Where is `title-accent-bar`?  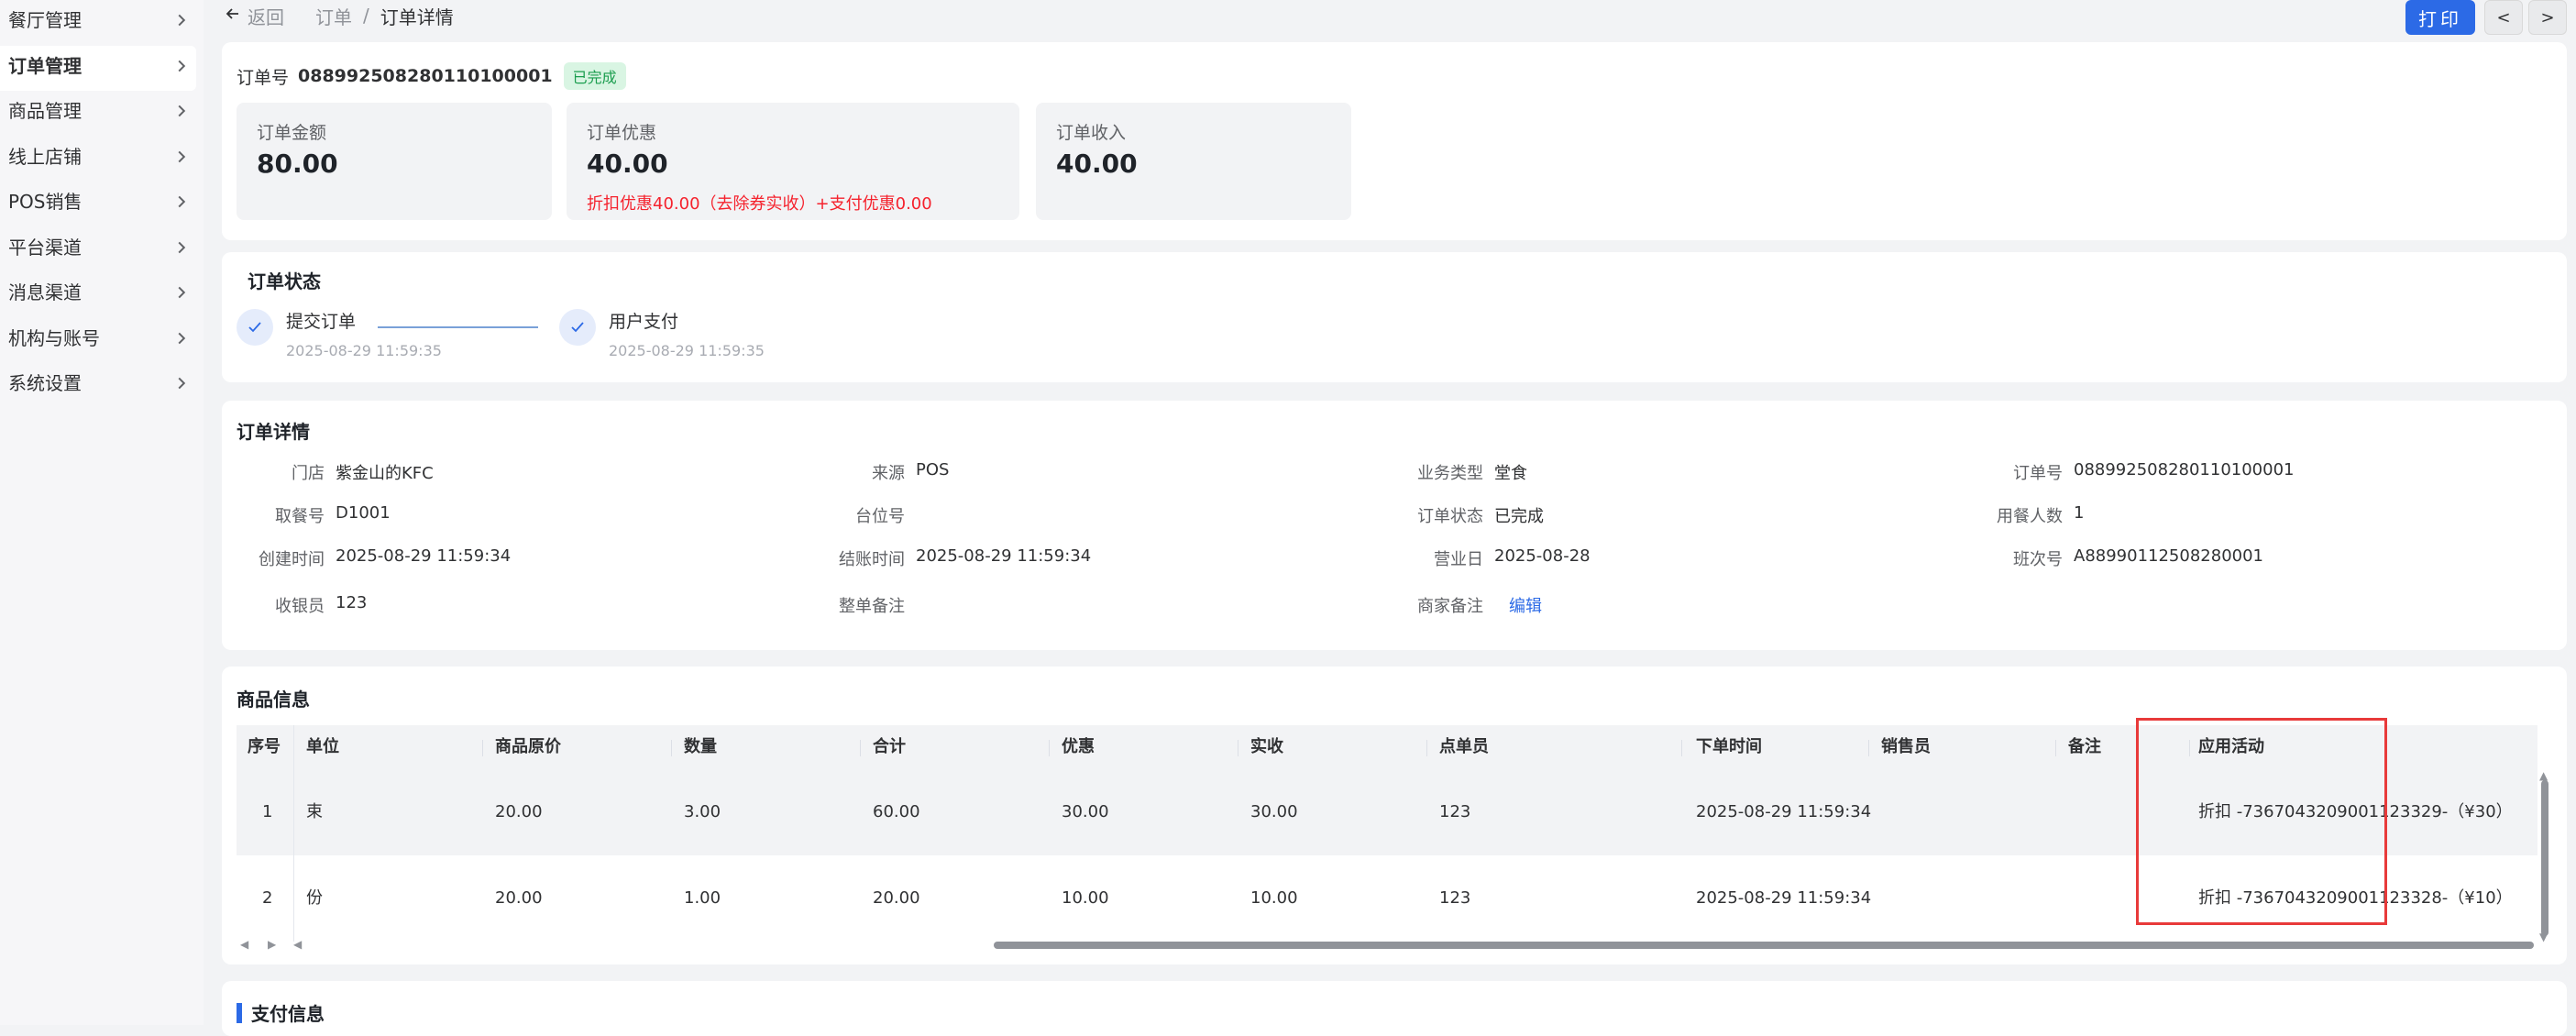 title-accent-bar is located at coordinates (239, 1012).